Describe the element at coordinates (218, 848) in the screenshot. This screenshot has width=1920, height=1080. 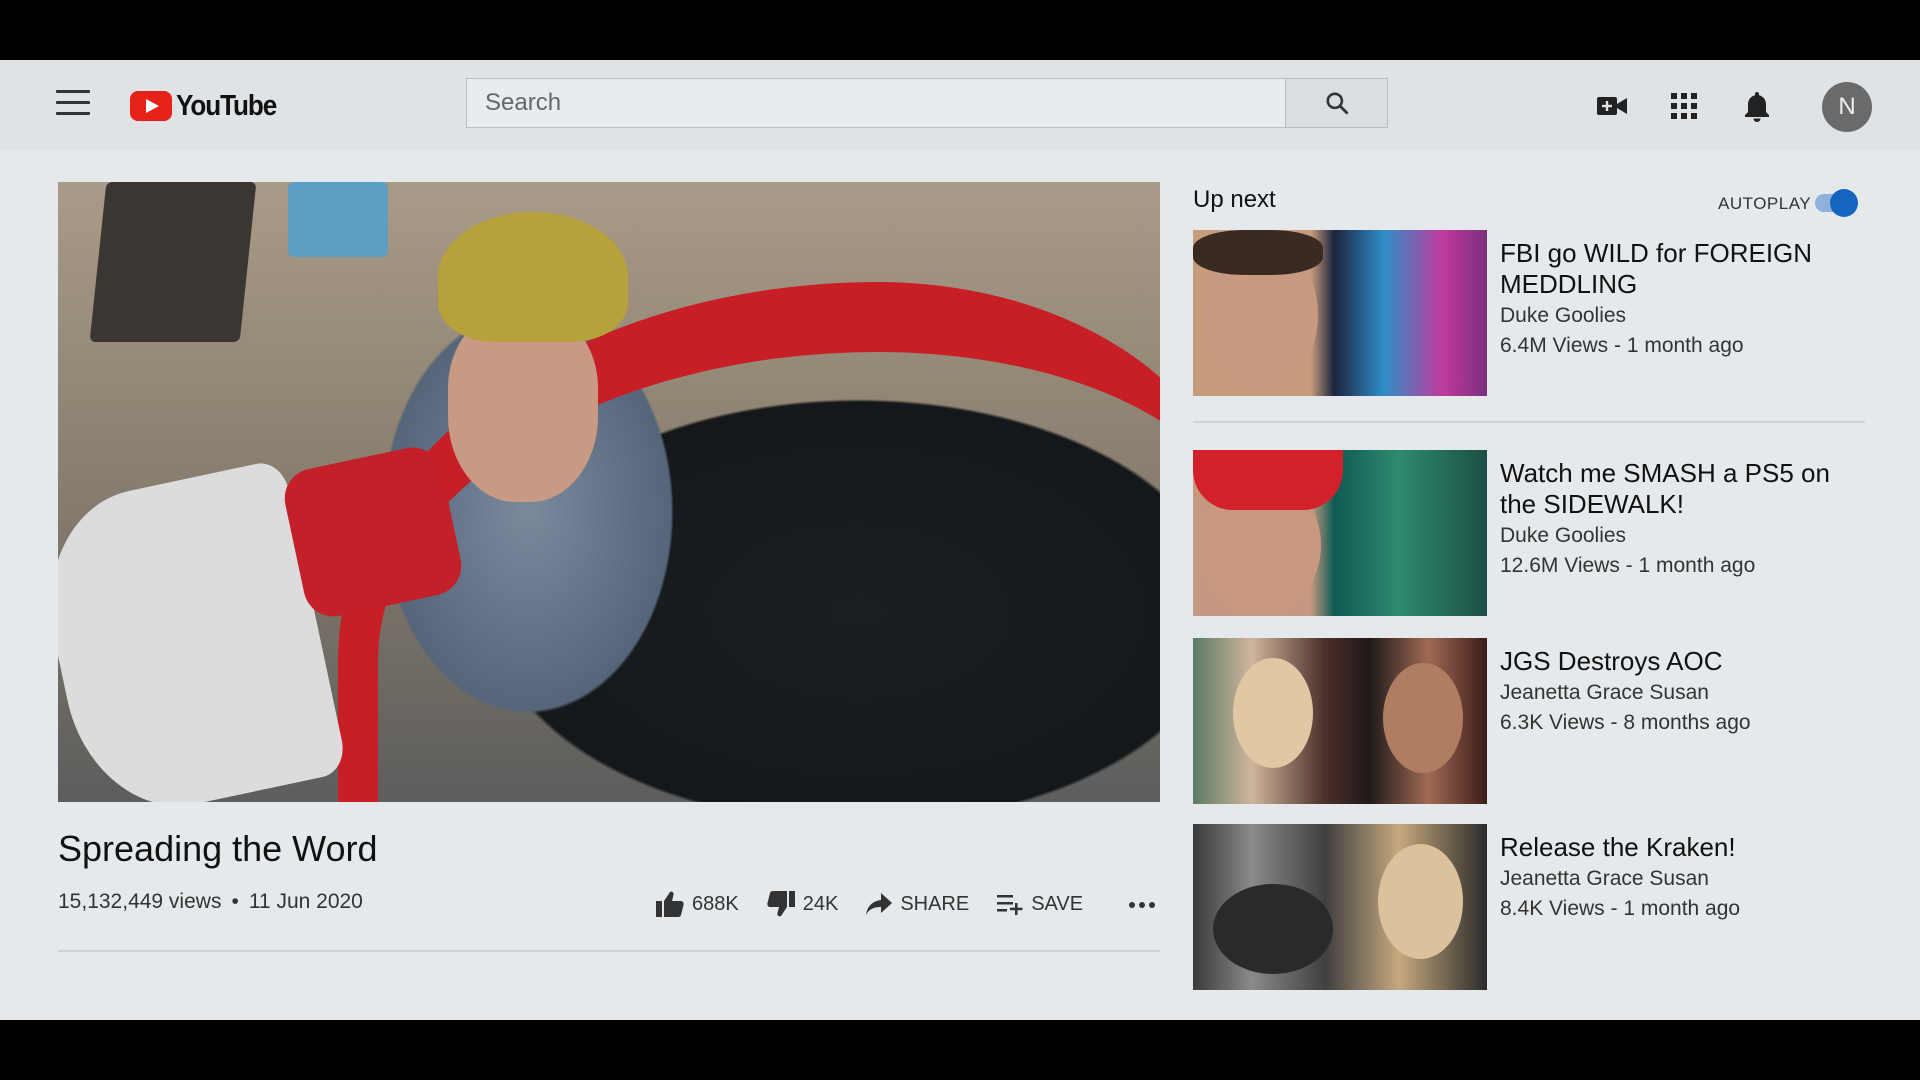
I see `video-title: Spreading the Word` at that location.